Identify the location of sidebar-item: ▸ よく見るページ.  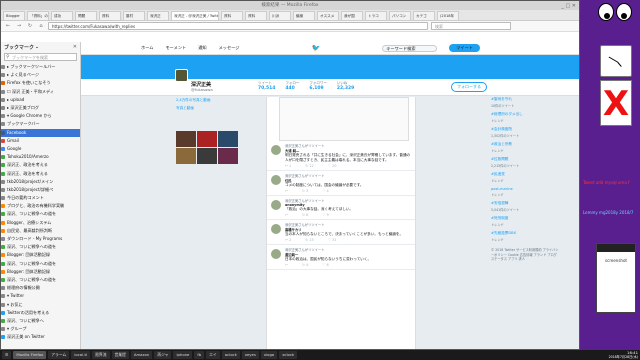
(40, 75).